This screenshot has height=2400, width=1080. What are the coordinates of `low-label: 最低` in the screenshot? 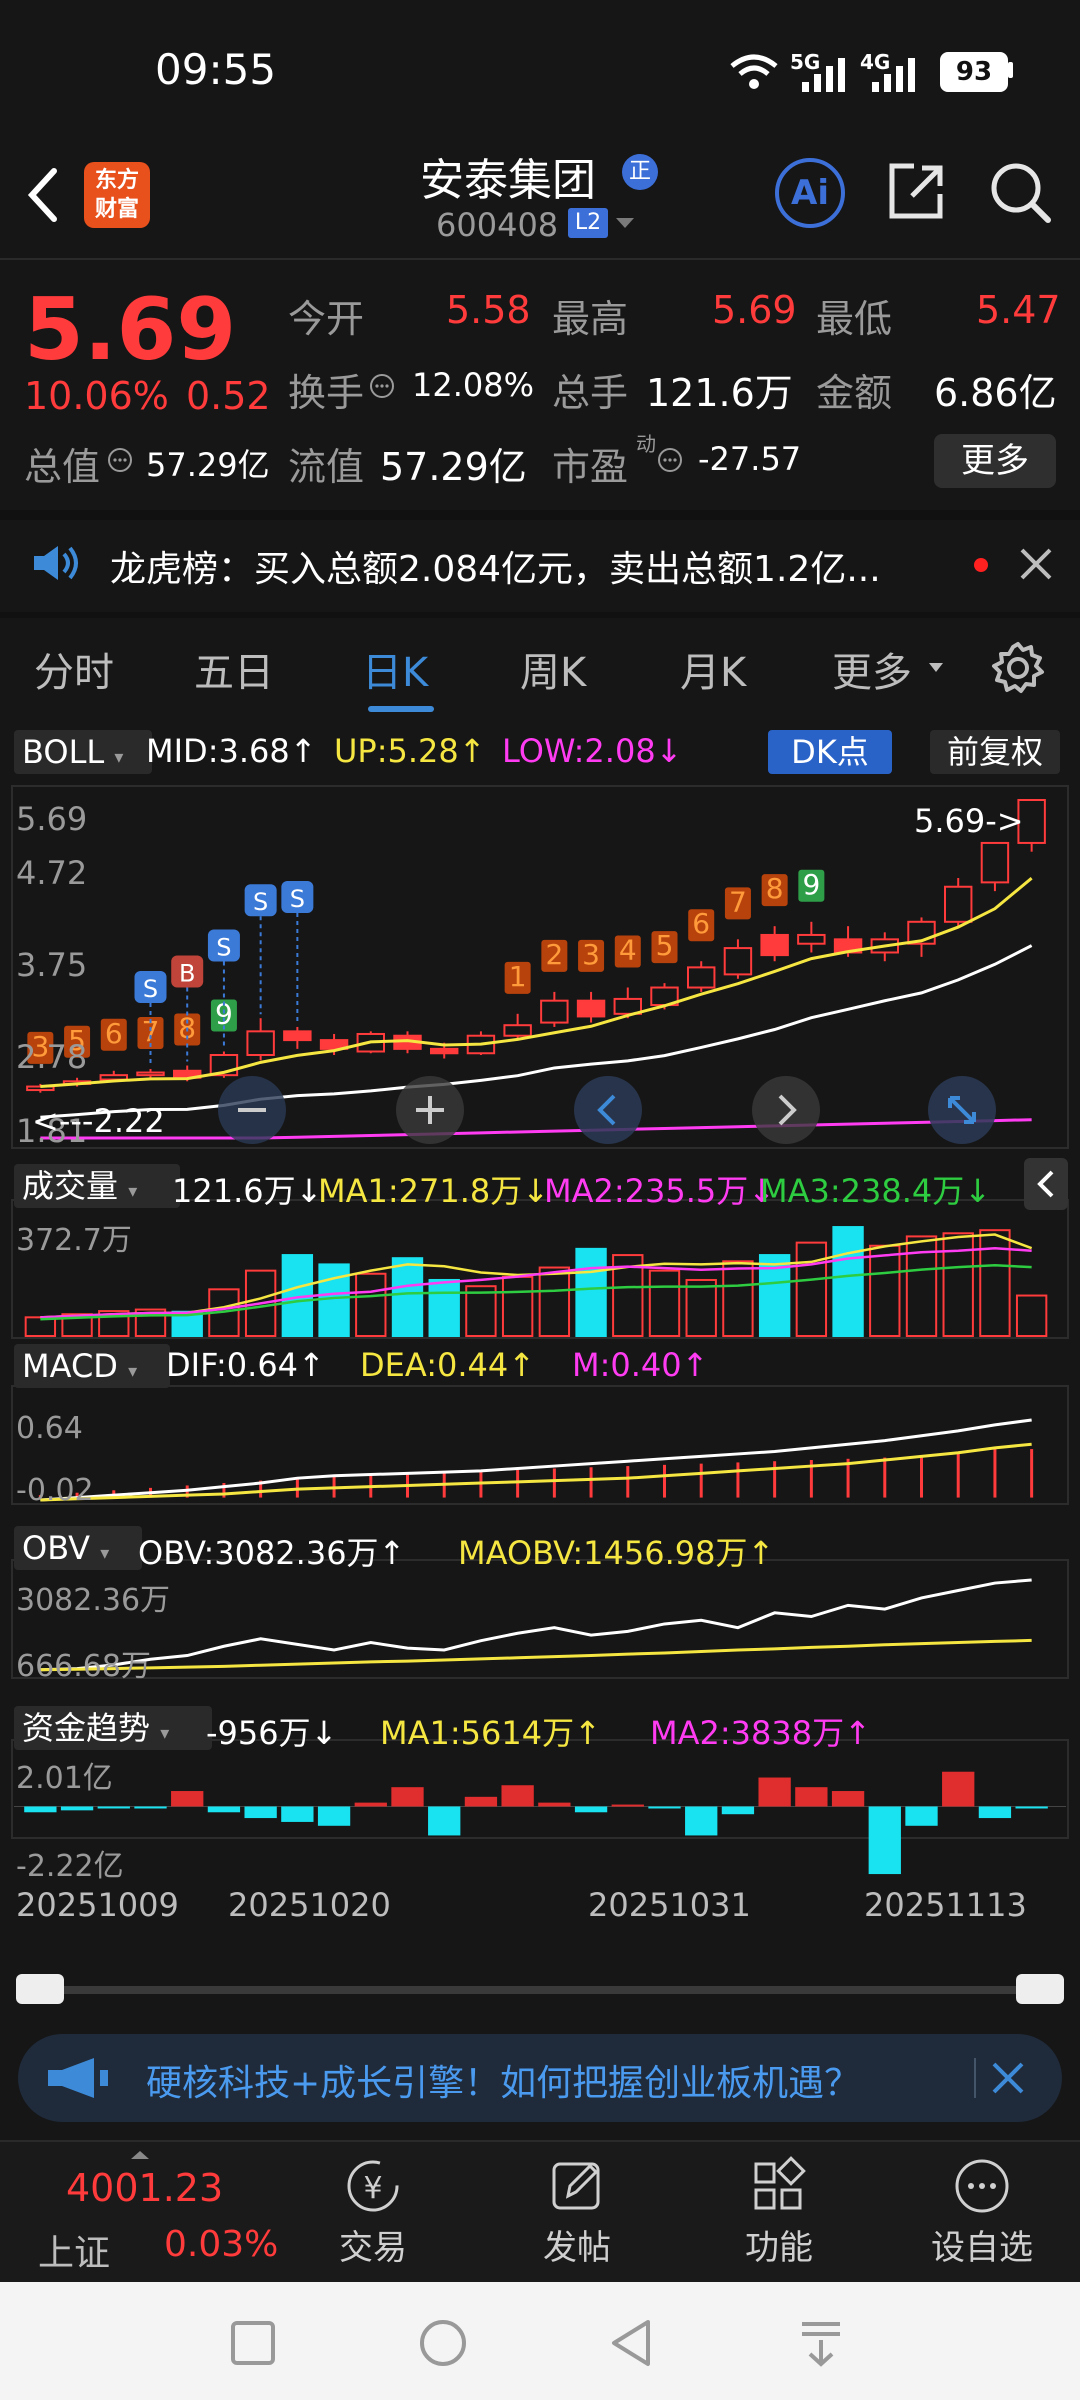 It's located at (854, 319).